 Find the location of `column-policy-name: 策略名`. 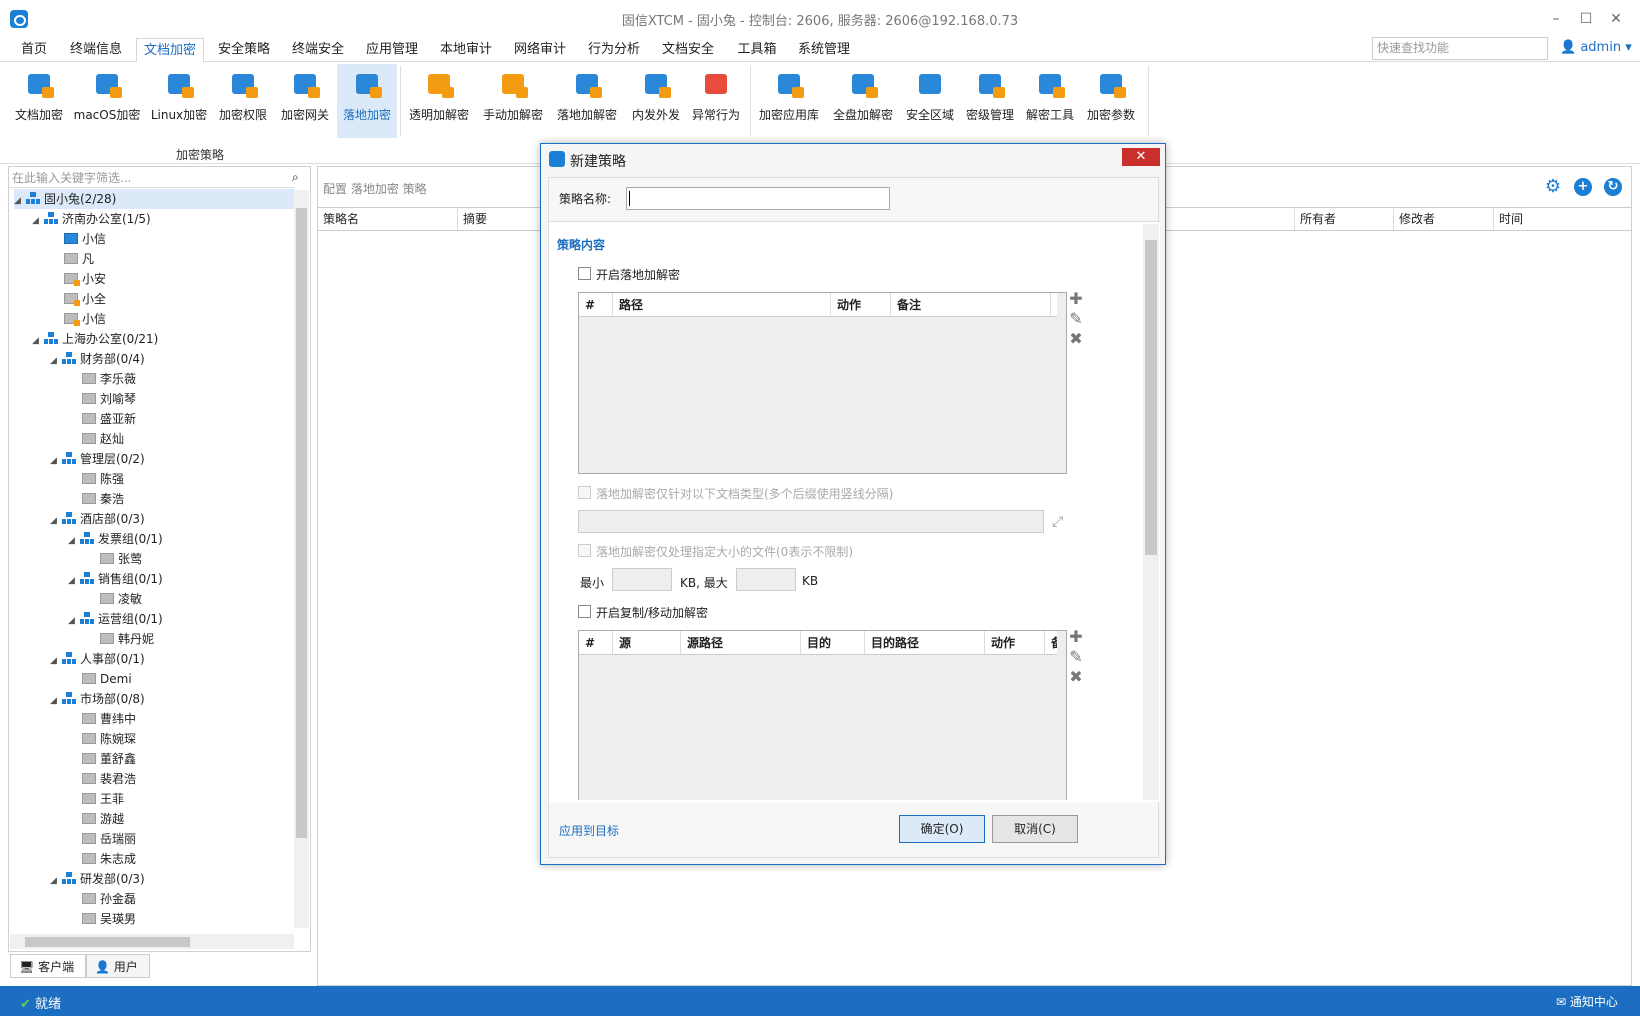

column-policy-name: 策略名 is located at coordinates (388, 219).